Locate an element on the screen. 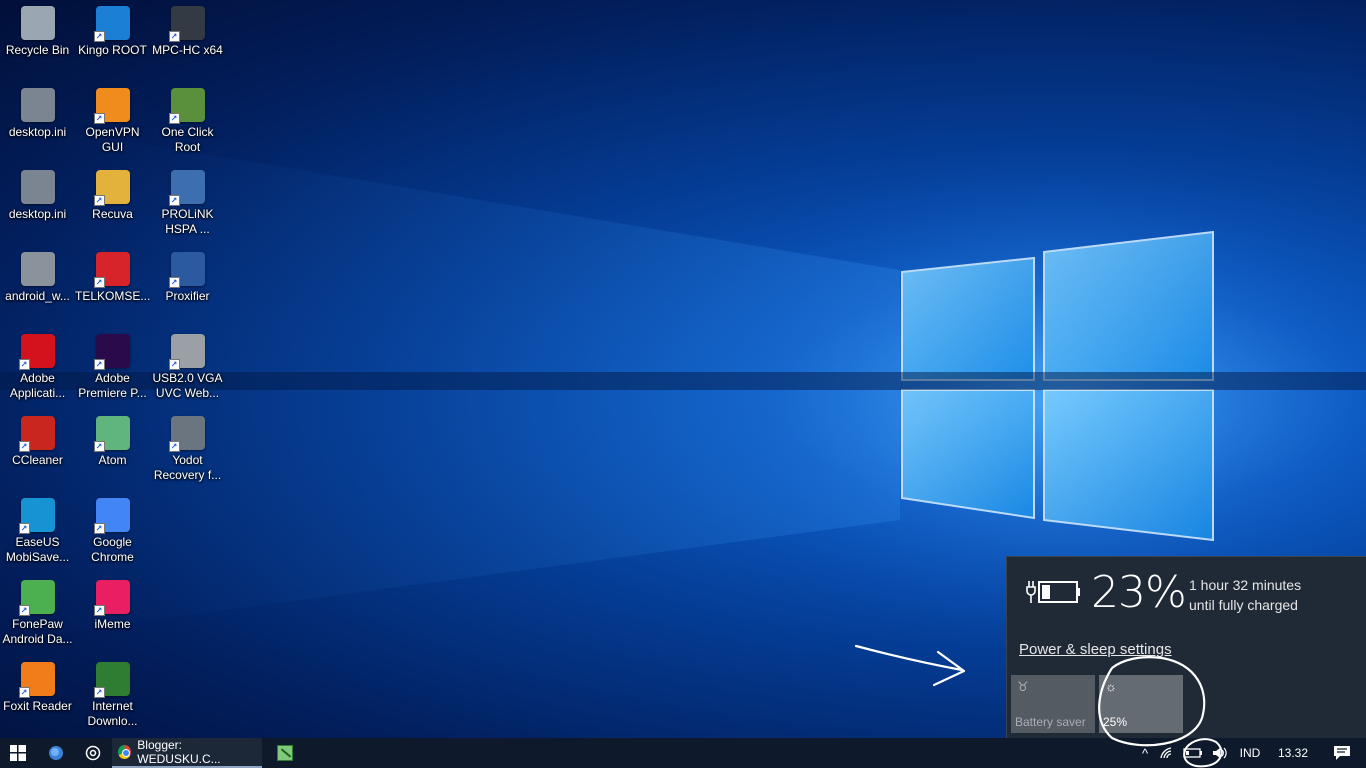 This screenshot has height=768, width=1366. windows-logo-icon is located at coordinates (18, 753).